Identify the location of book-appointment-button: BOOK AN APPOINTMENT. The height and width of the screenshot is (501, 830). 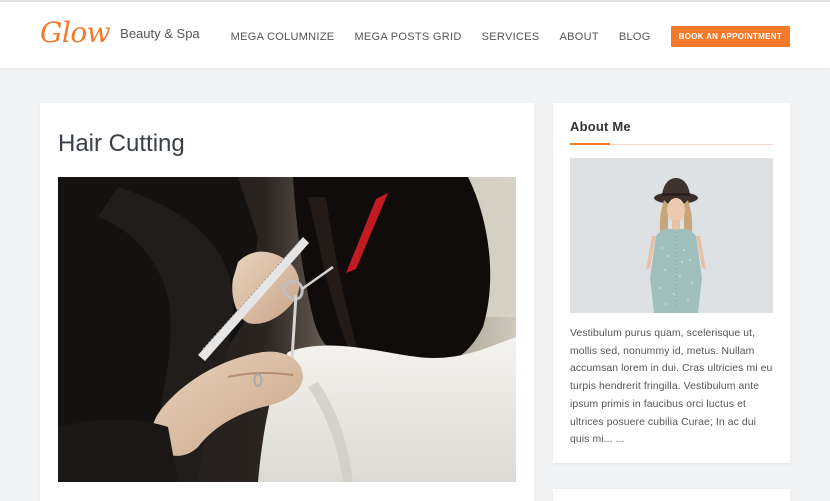
(730, 36).